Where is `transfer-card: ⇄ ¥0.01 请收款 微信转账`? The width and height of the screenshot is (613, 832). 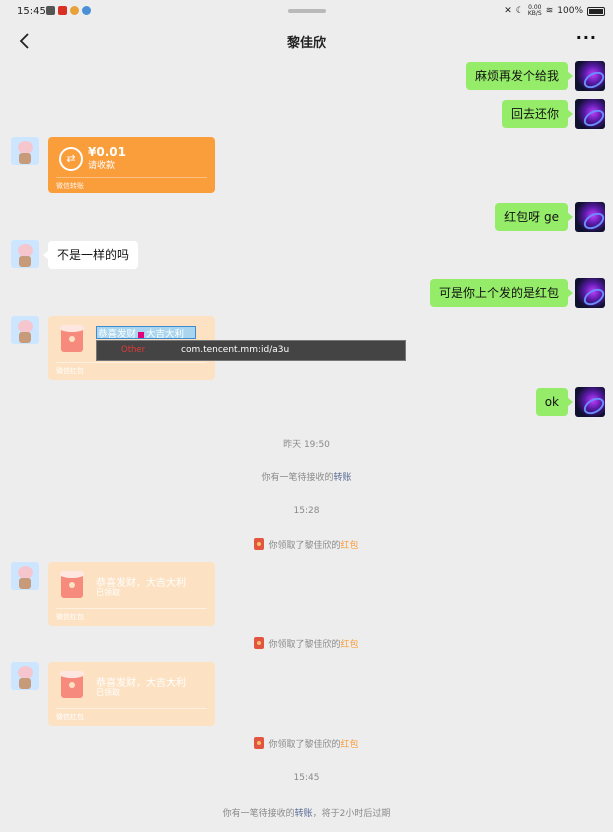 transfer-card: ⇄ ¥0.01 请收款 微信转账 is located at coordinates (131, 165).